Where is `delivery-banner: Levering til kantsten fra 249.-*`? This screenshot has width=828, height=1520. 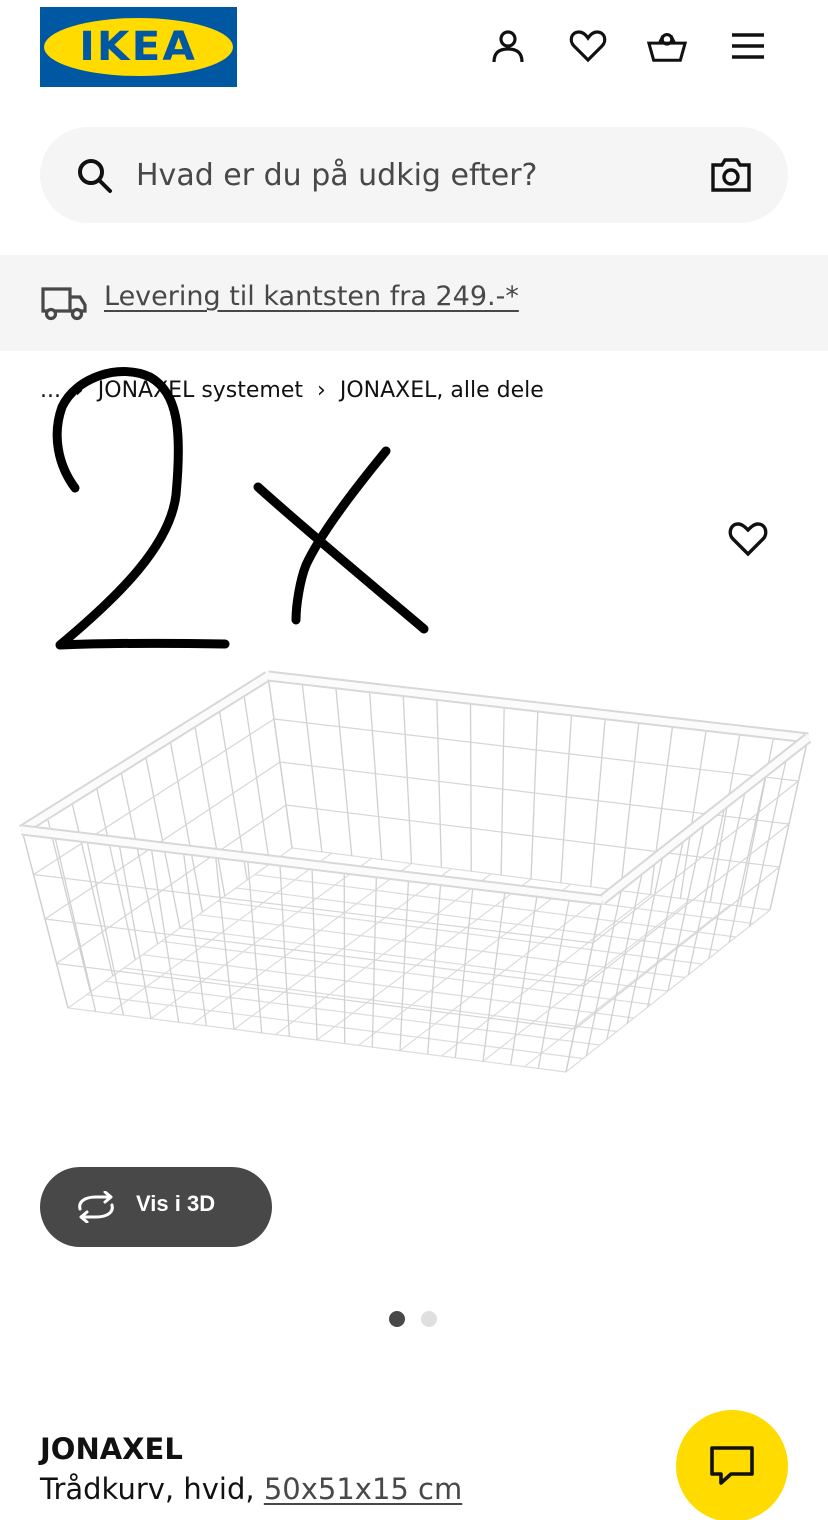
delivery-banner: Levering til kantsten fra 249.-* is located at coordinates (414, 303).